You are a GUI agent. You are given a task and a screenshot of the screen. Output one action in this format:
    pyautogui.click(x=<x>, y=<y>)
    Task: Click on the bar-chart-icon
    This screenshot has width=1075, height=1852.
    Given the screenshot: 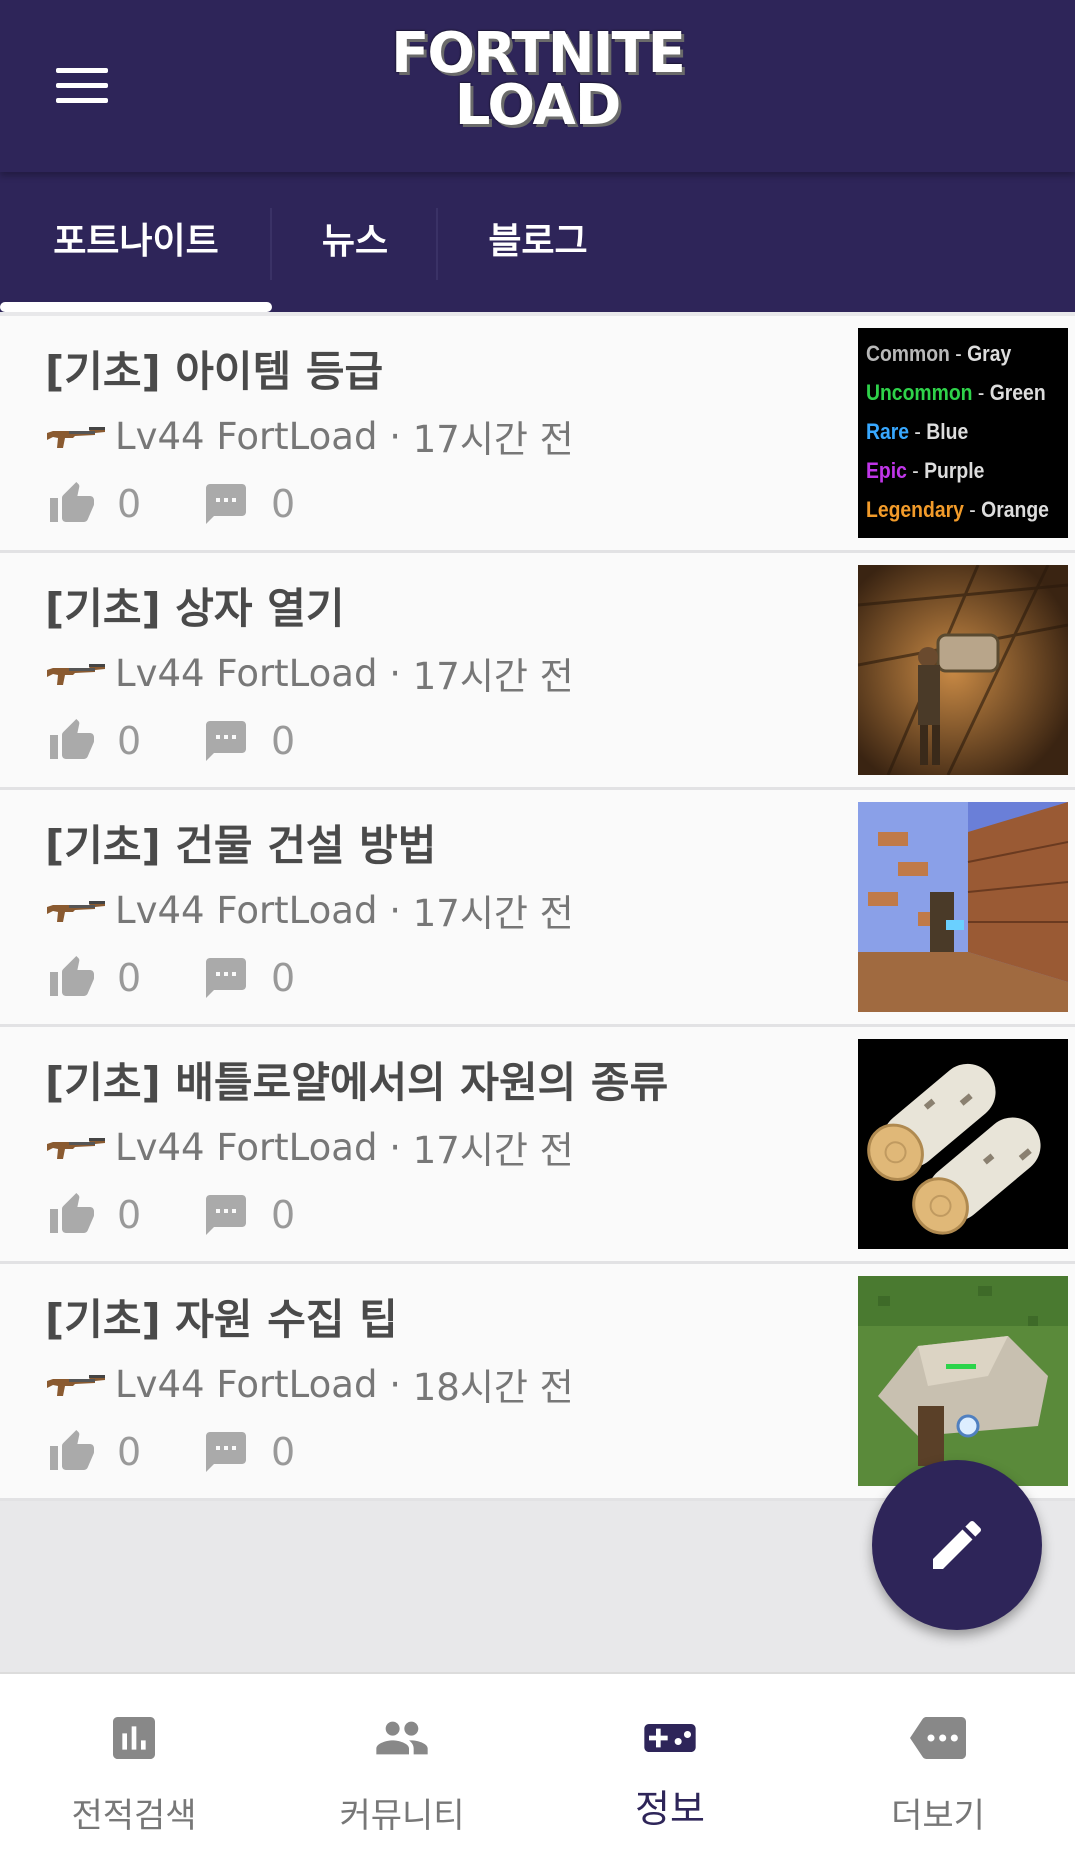 What is the action you would take?
    pyautogui.click(x=134, y=1738)
    